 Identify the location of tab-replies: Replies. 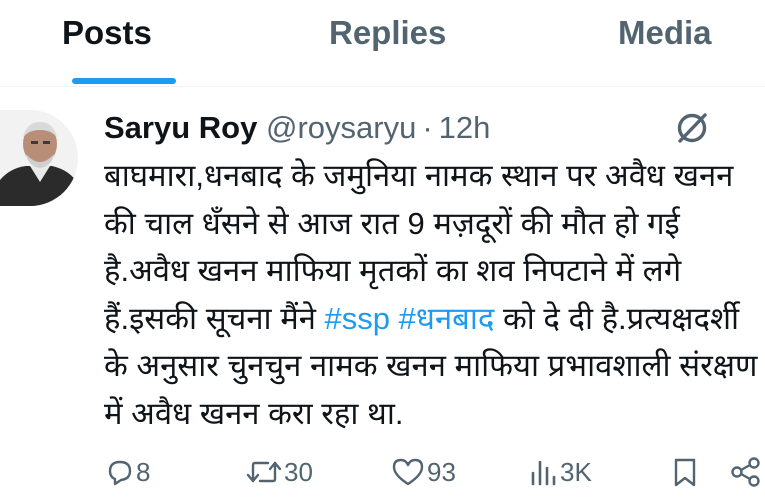
(387, 33).